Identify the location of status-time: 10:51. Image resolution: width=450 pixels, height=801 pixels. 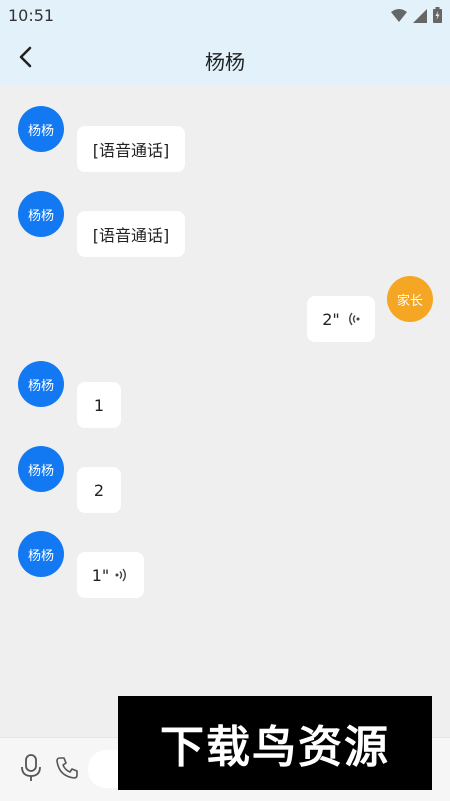
(31, 15).